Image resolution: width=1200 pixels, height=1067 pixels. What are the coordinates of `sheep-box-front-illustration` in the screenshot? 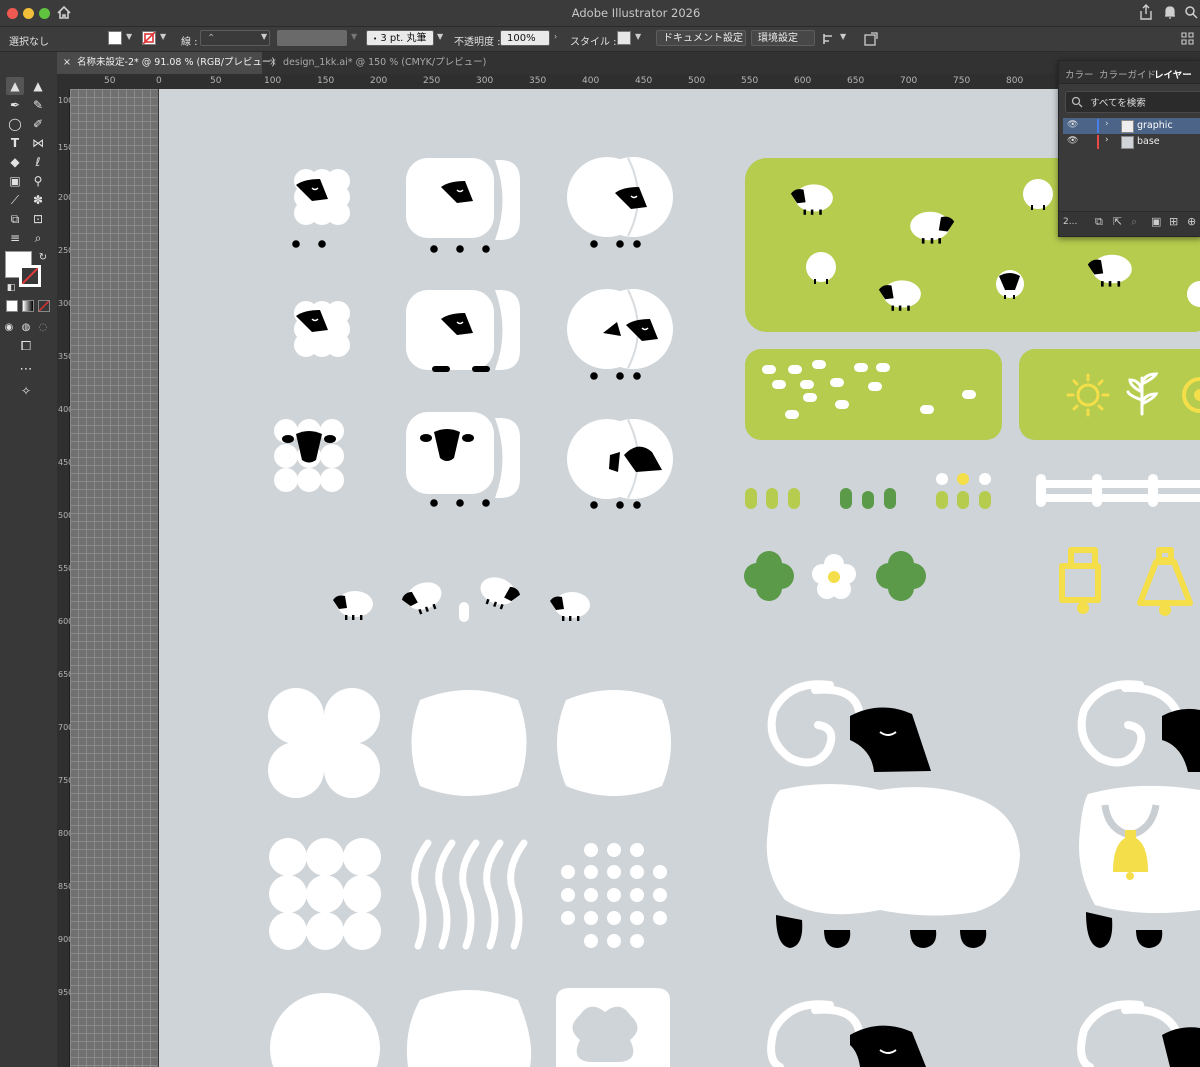 It's located at (463, 459).